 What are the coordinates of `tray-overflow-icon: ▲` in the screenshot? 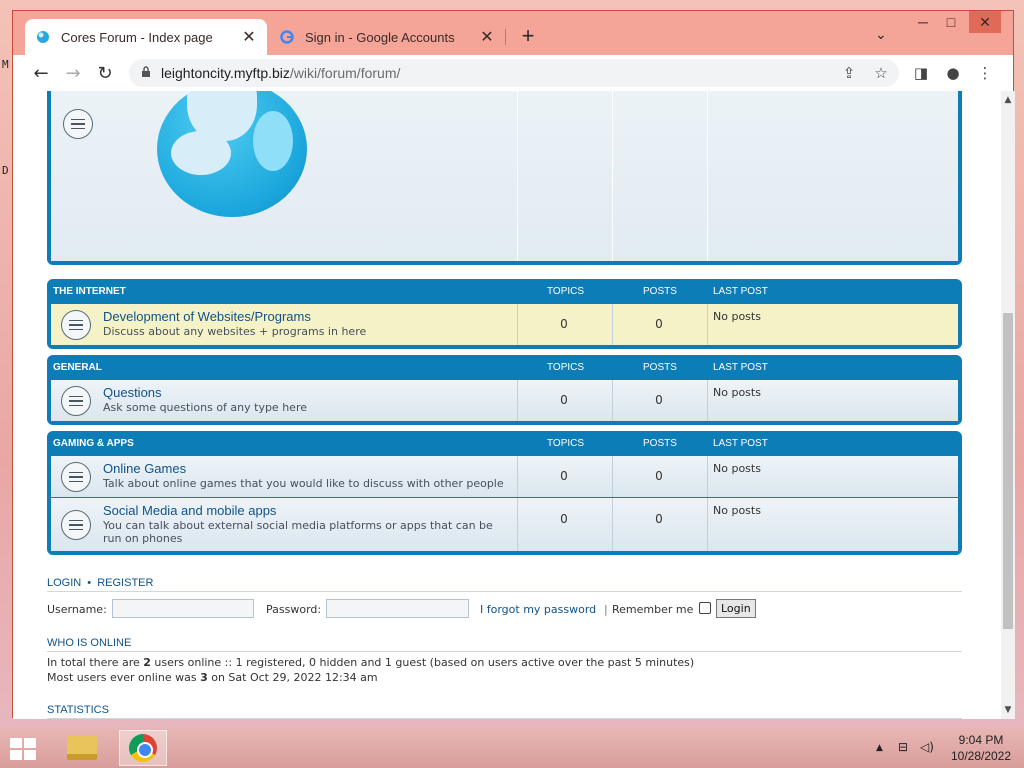 It's located at (879, 748).